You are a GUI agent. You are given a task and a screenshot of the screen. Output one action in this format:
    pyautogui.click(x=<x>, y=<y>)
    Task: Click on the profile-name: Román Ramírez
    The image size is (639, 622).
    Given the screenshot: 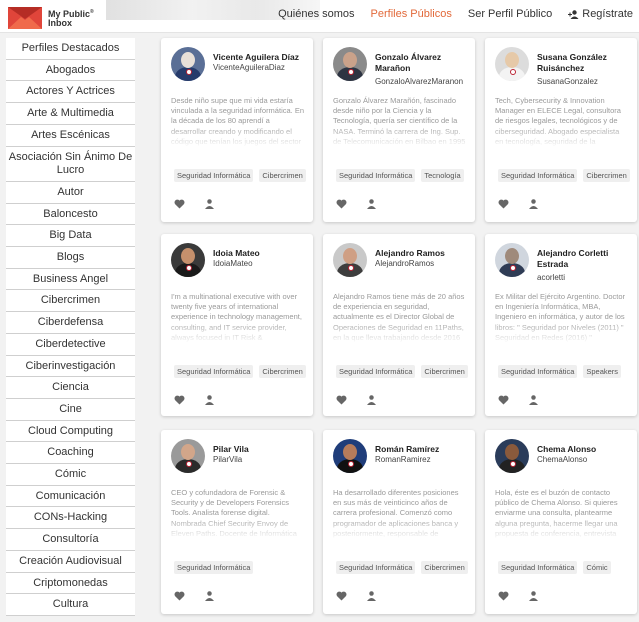 What is the action you would take?
    pyautogui.click(x=423, y=449)
    